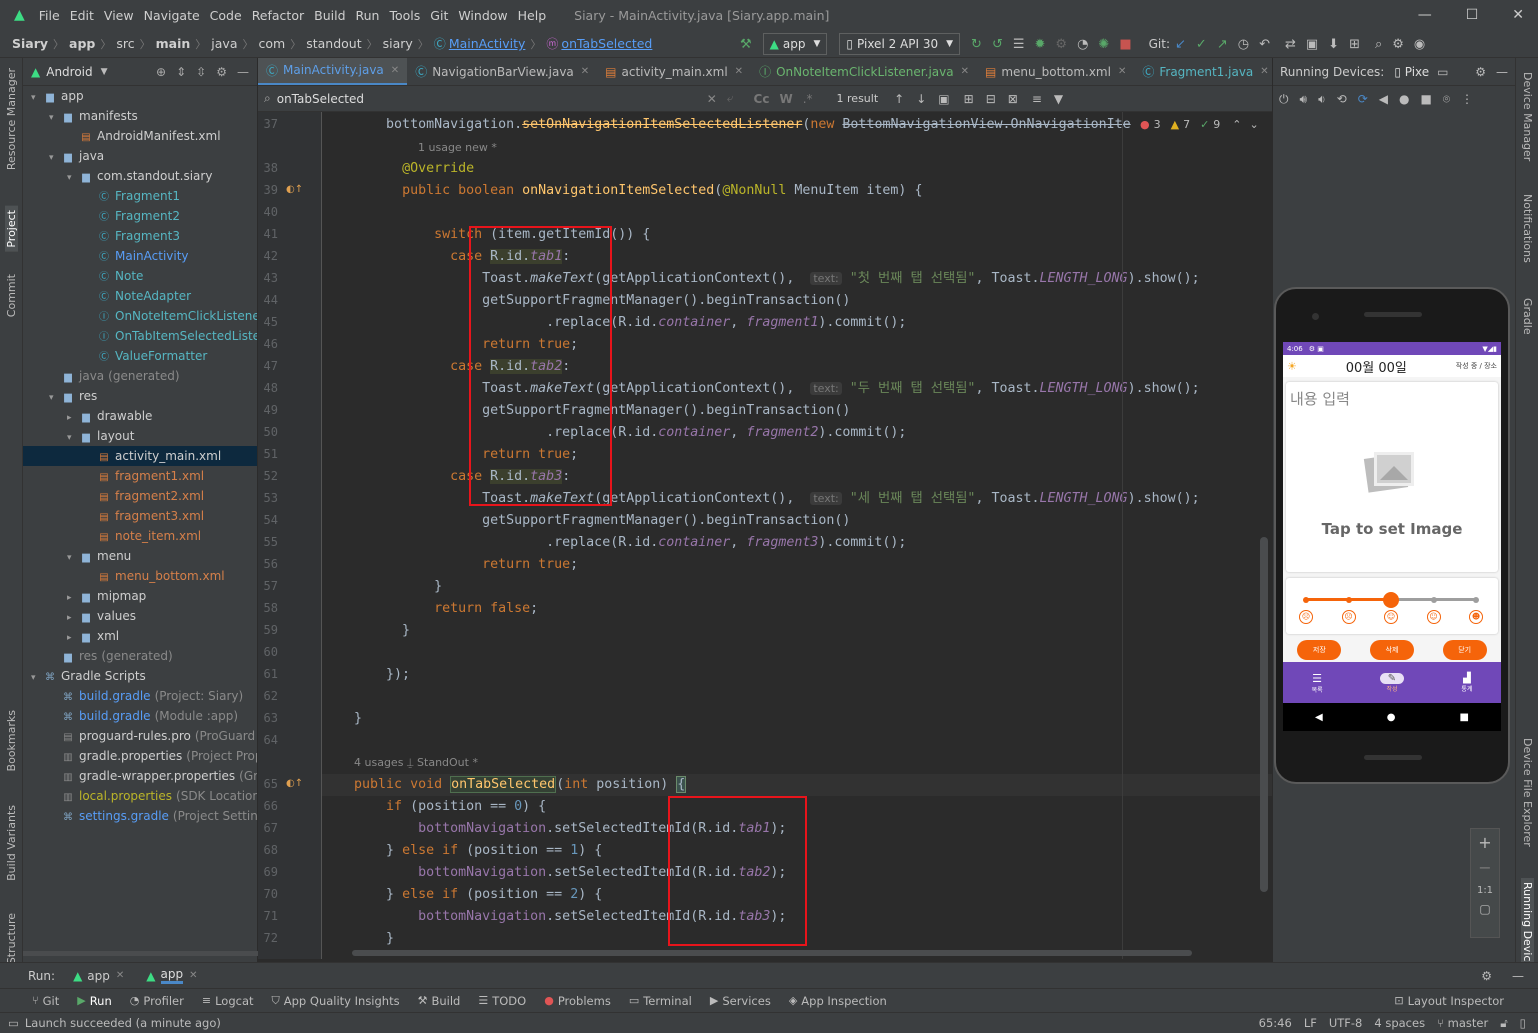 The width and height of the screenshot is (1538, 1033). Describe the element at coordinates (398, 43) in the screenshot. I see `breadcrumb-siary: siary` at that location.